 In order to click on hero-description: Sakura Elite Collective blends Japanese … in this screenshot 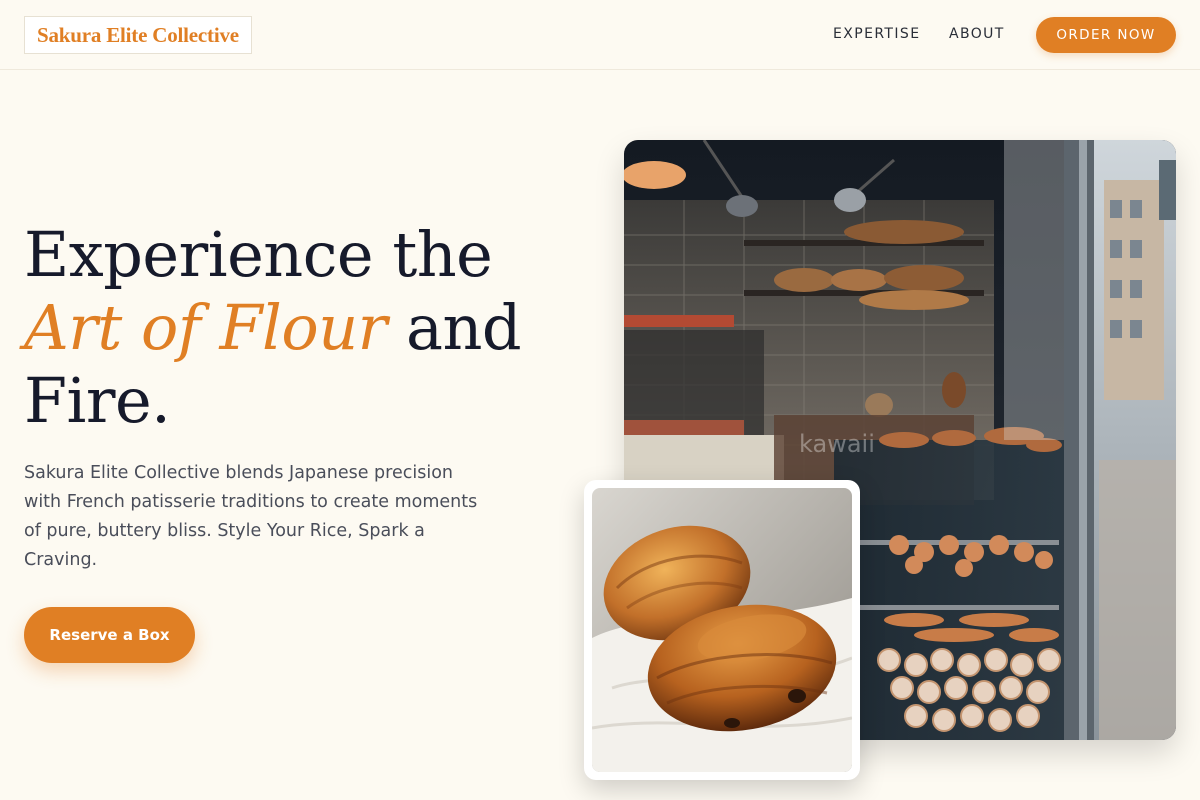, I will do `click(251, 516)`.